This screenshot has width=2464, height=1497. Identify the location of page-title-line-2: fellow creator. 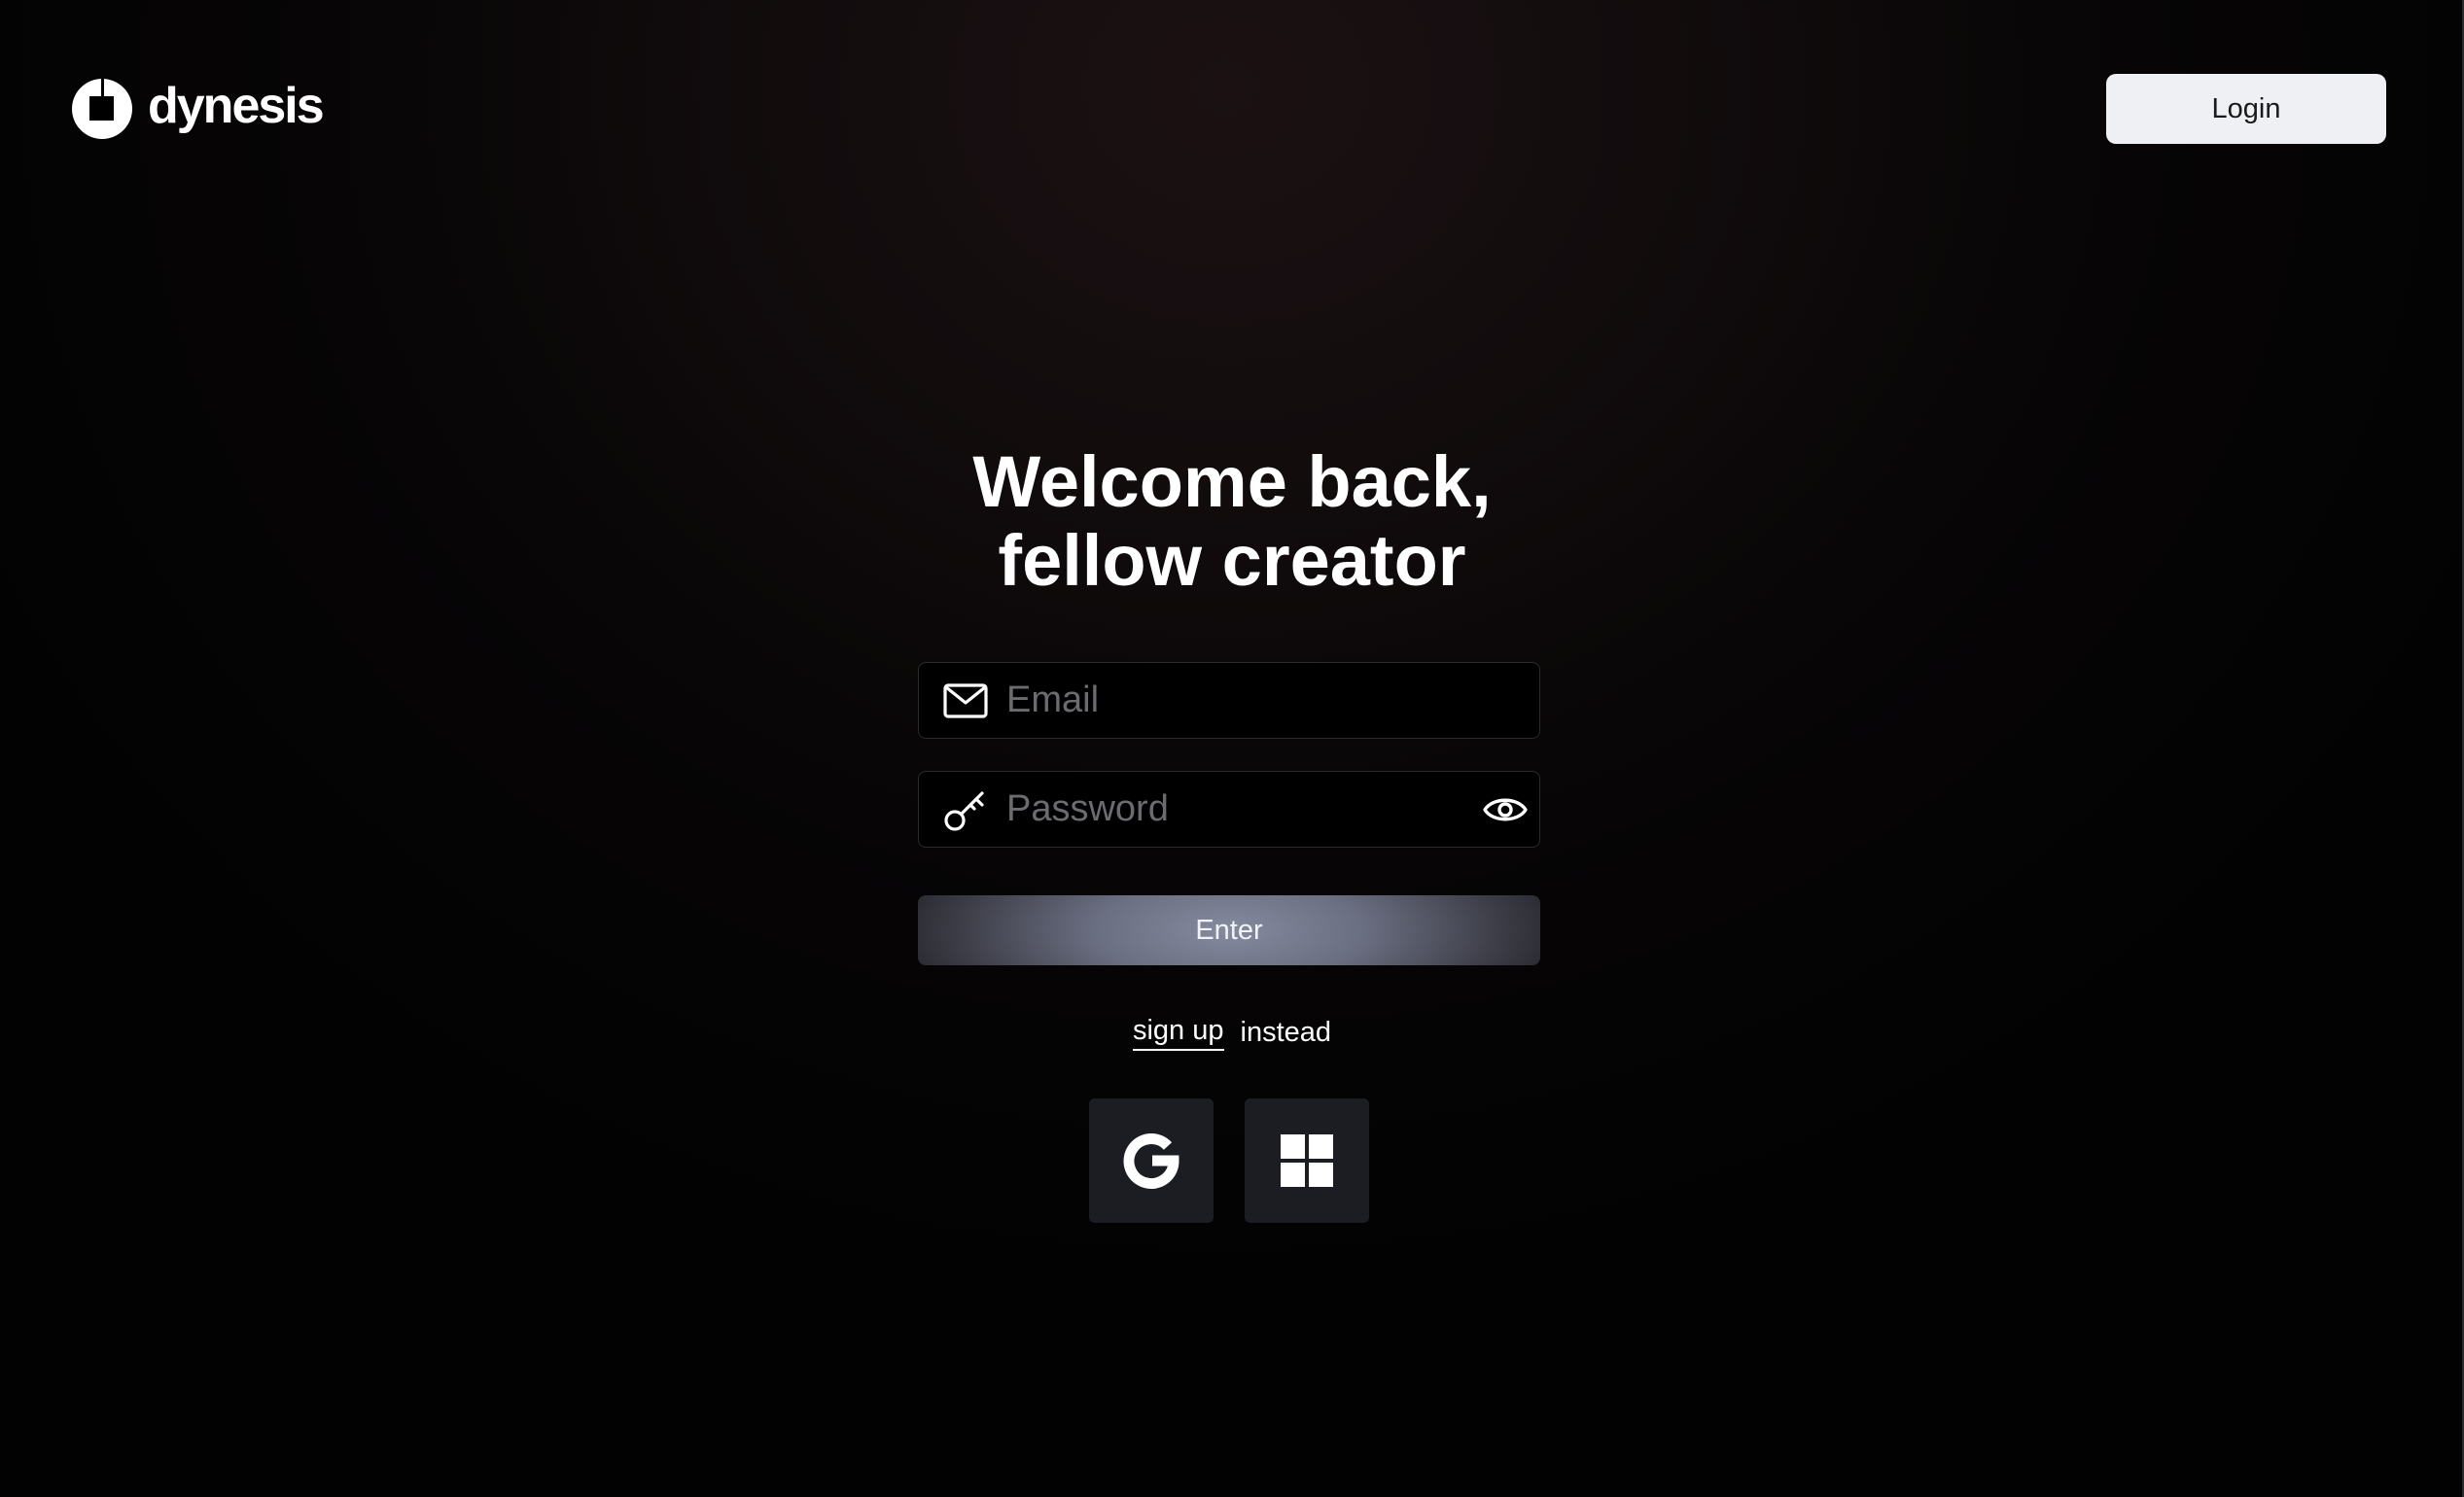
(1232, 561).